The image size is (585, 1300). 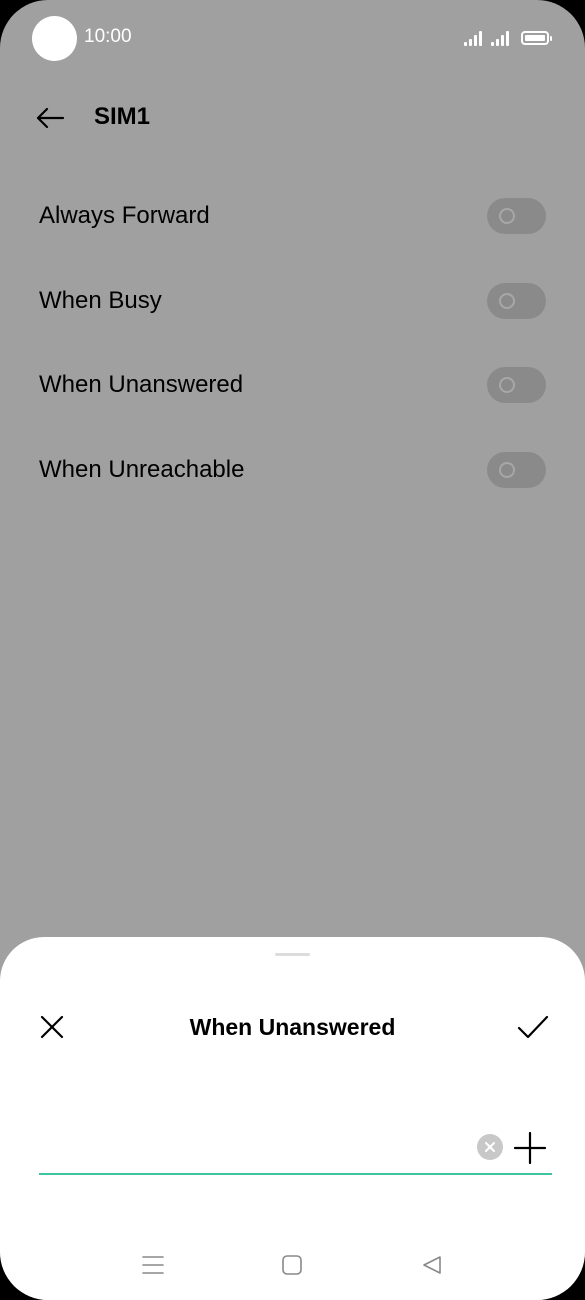 I want to click on forward-label: When Unreachable, so click(x=142, y=469).